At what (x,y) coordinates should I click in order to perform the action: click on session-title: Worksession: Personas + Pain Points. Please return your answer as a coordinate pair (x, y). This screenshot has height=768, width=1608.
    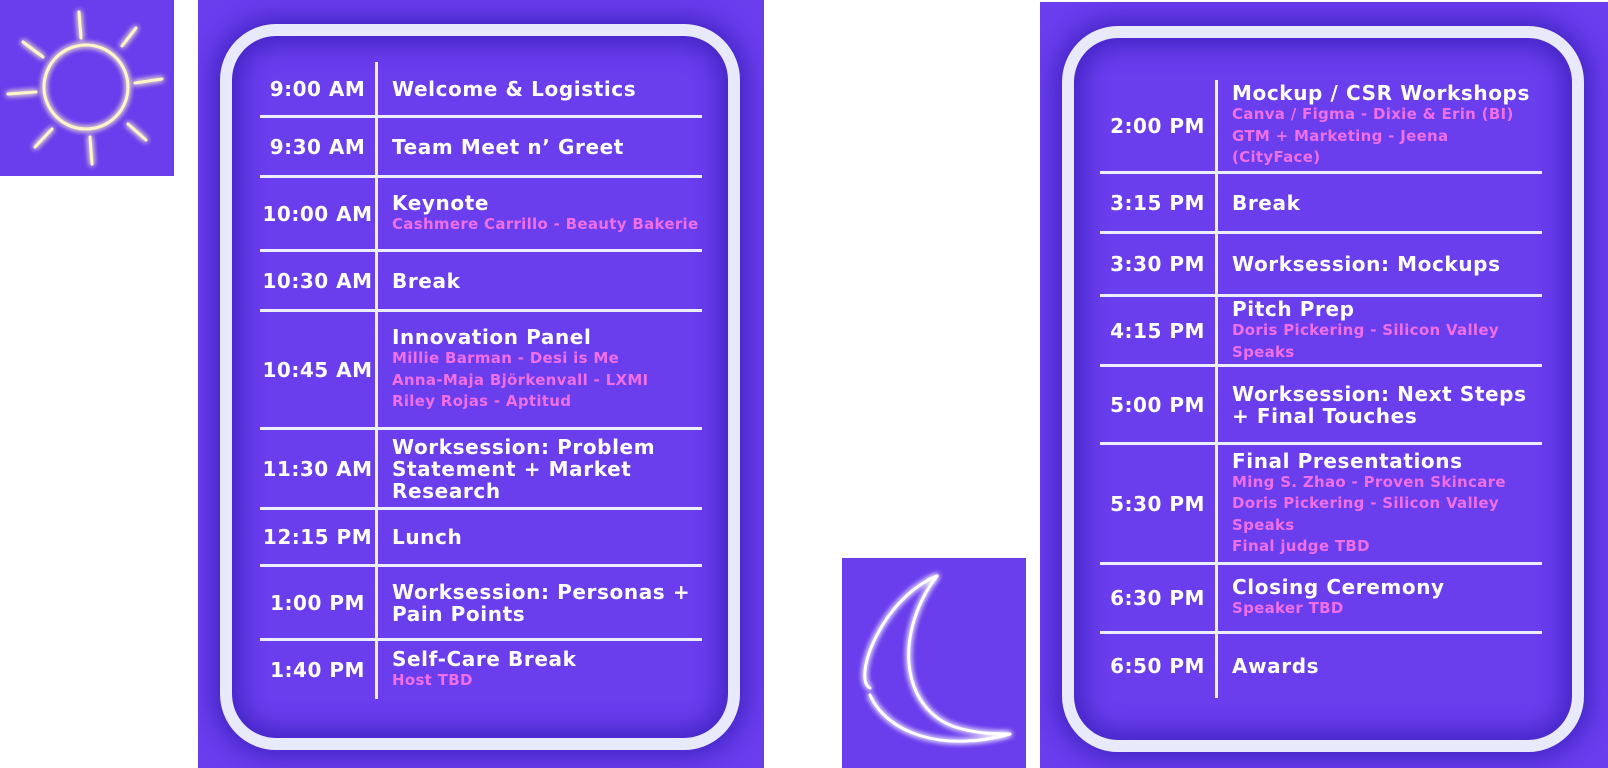
    Looking at the image, I should click on (541, 602).